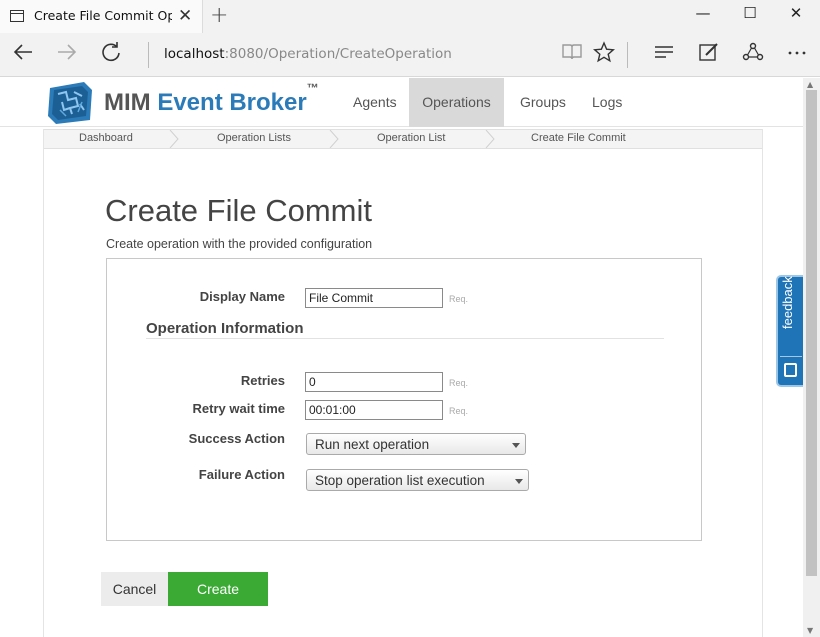 This screenshot has height=637, width=820. I want to click on create-button: Create, so click(218, 589).